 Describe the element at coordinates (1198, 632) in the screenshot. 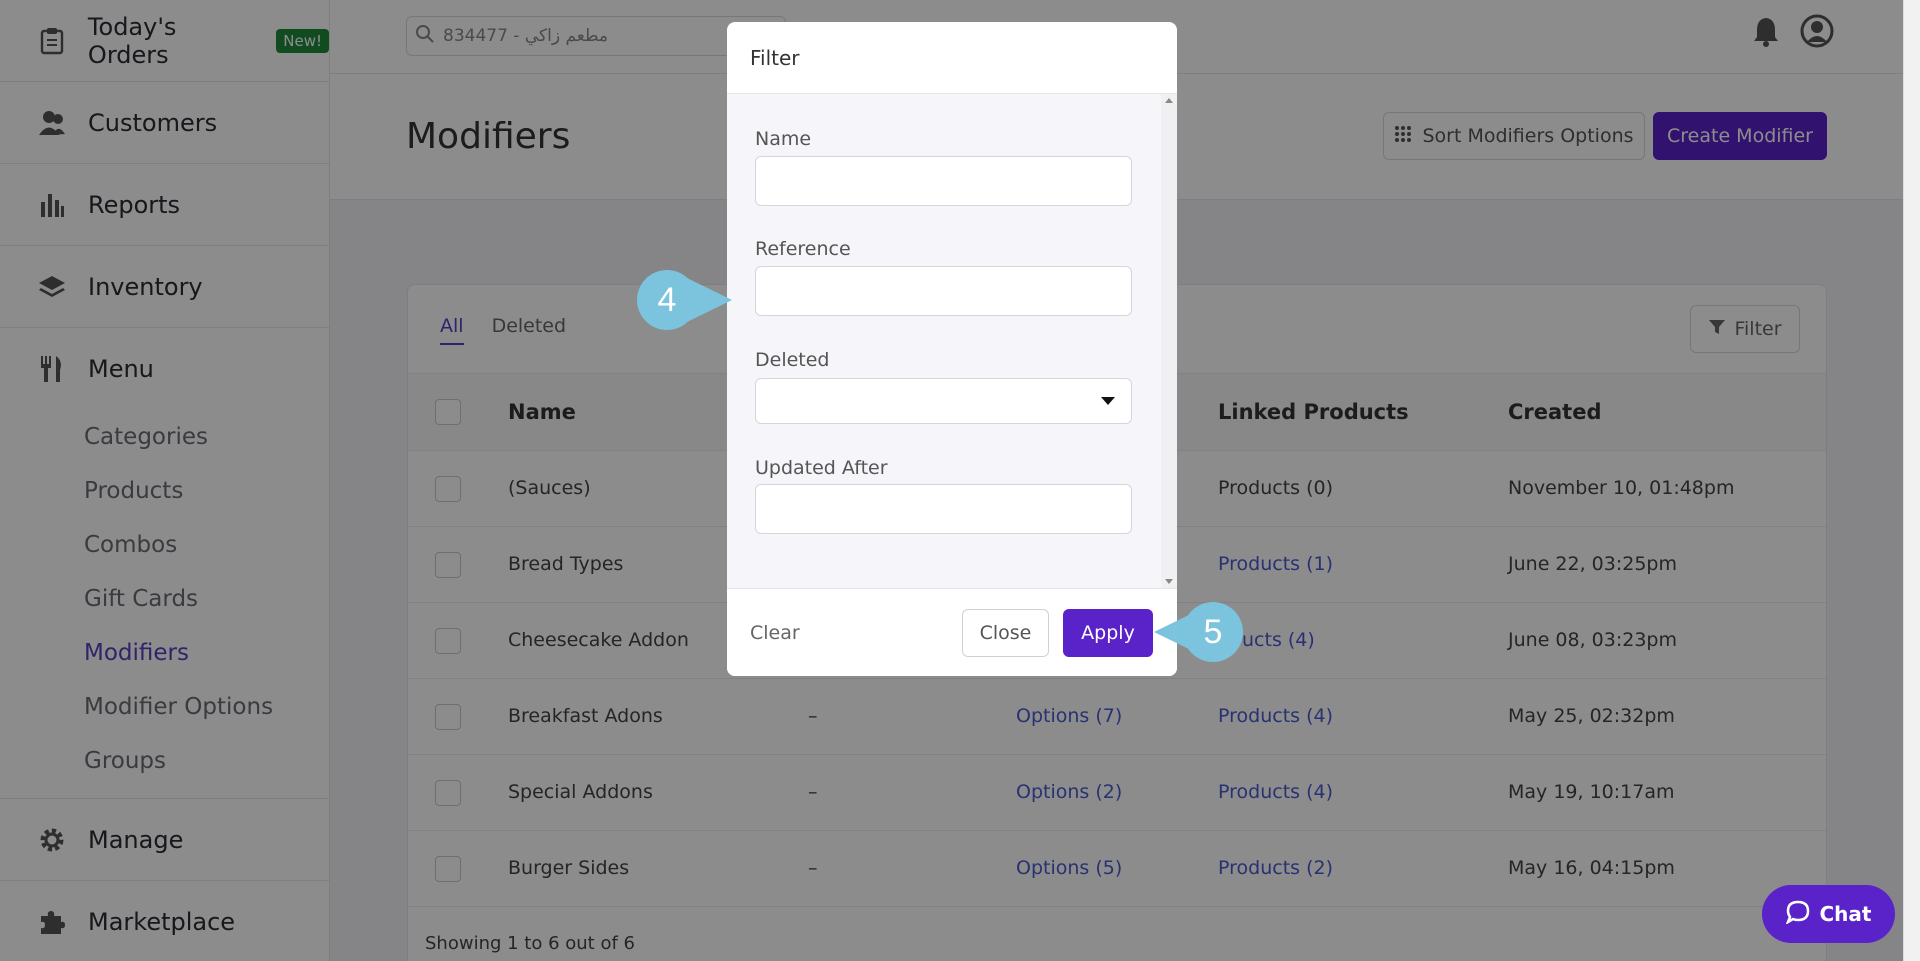

I see `step-callout-5: 5` at that location.